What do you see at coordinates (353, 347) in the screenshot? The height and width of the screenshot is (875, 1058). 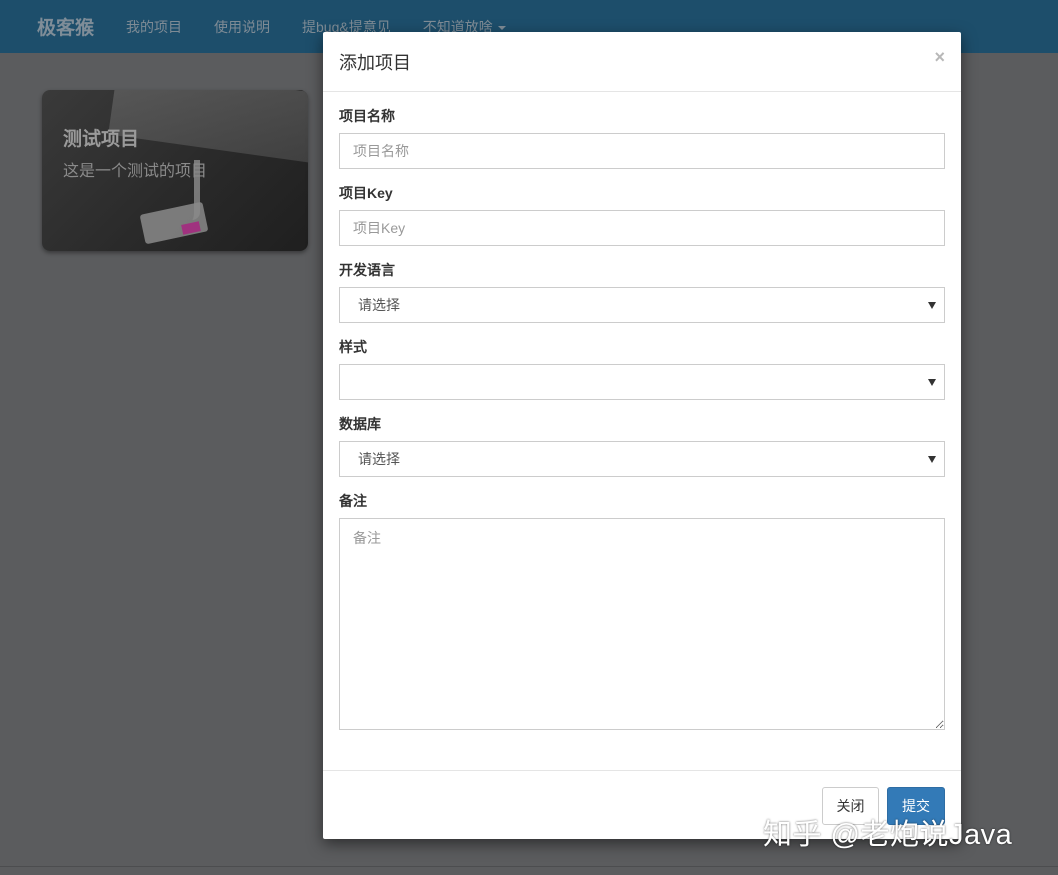 I see `style-label: 样式` at bounding box center [353, 347].